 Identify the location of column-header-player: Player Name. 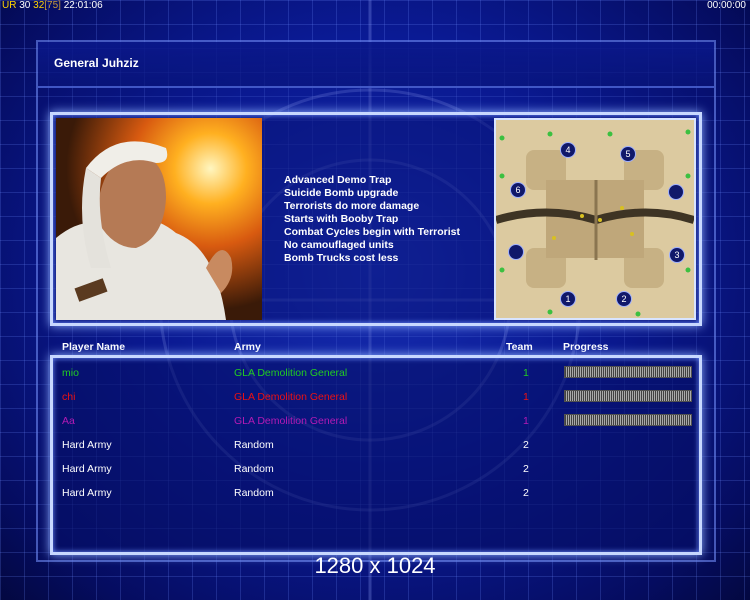
(94, 347).